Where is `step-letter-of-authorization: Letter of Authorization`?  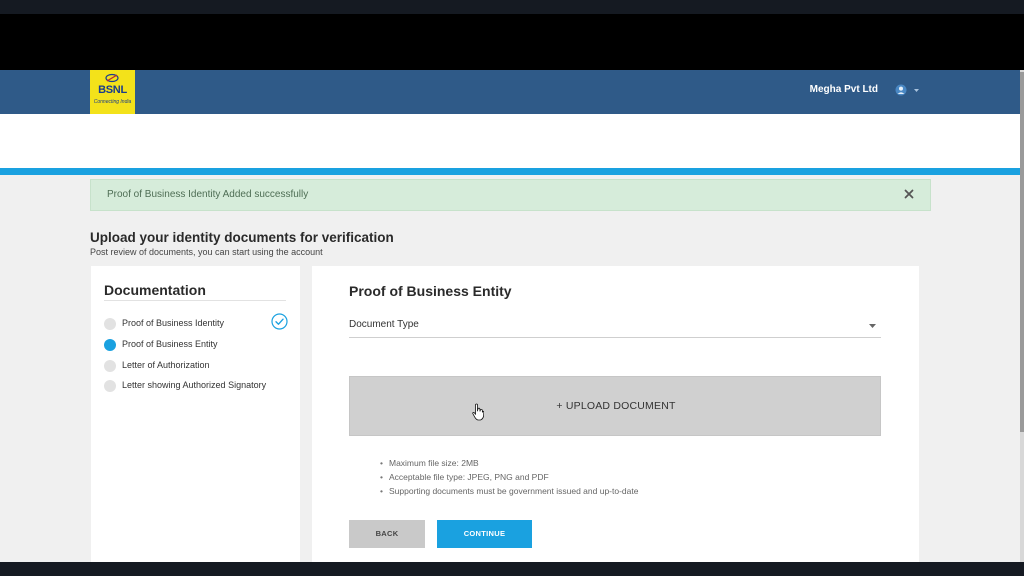
step-letter-of-authorization: Letter of Authorization is located at coordinates (196, 366).